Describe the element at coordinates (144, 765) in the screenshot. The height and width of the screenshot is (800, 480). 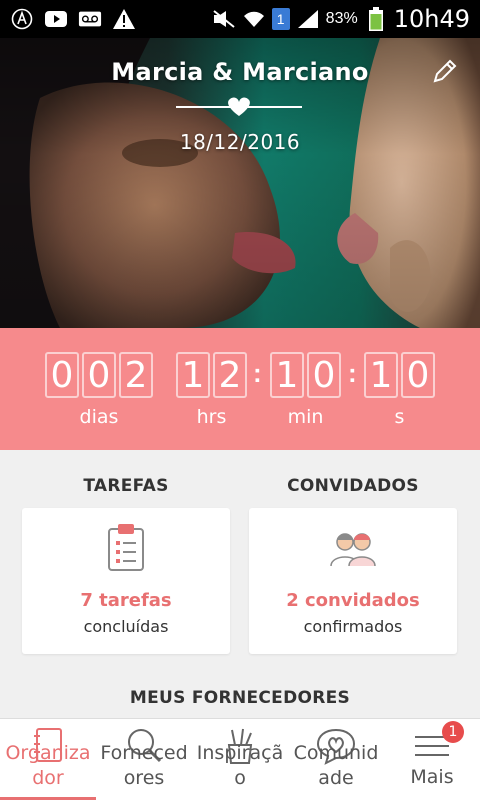
I see `nav-label: Fornecedores` at that location.